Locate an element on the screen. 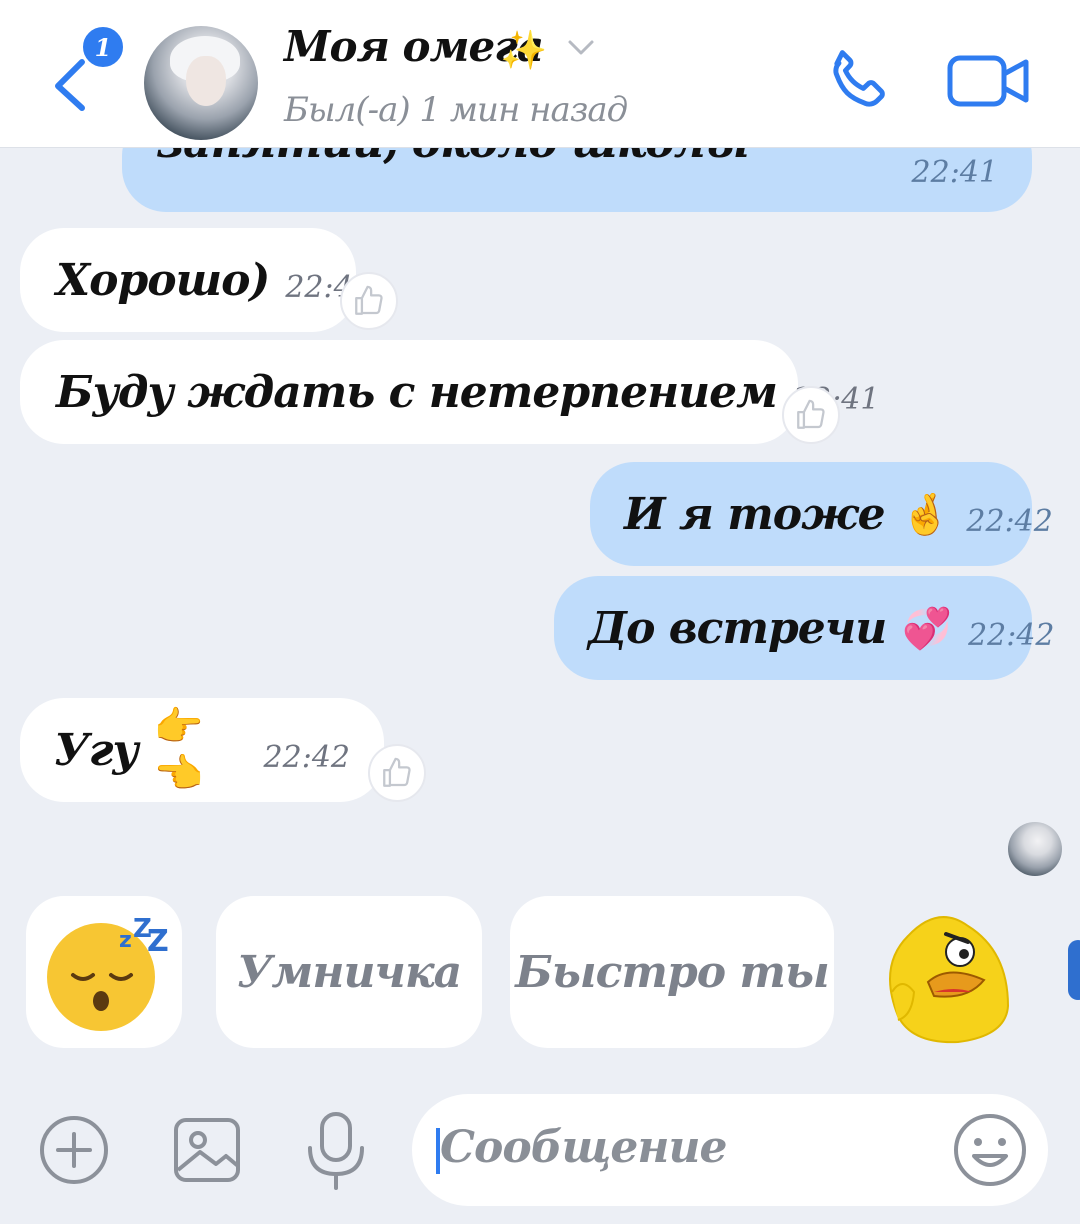 The width and height of the screenshot is (1080, 1224). smile-icon is located at coordinates (990, 1150).